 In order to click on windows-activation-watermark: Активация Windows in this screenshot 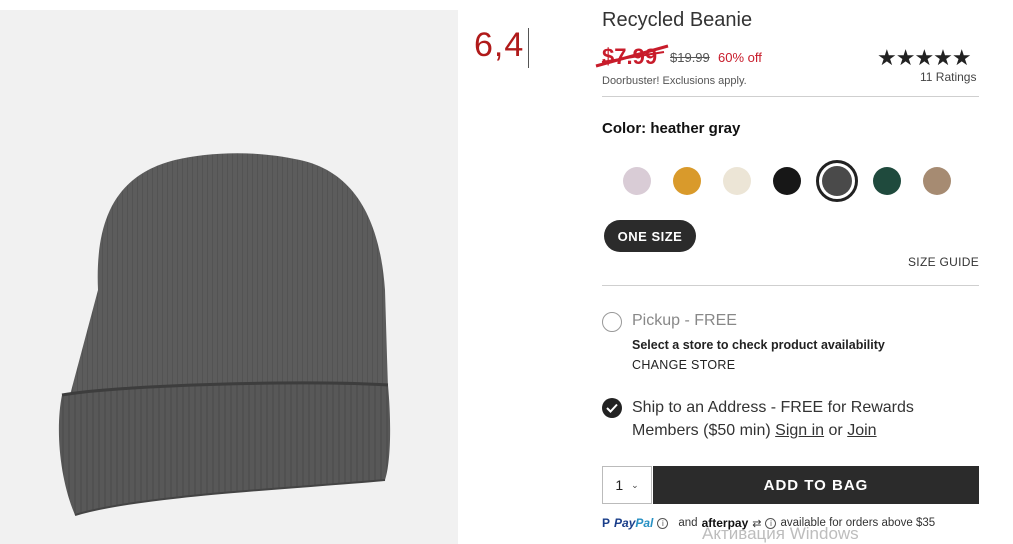, I will do `click(780, 533)`.